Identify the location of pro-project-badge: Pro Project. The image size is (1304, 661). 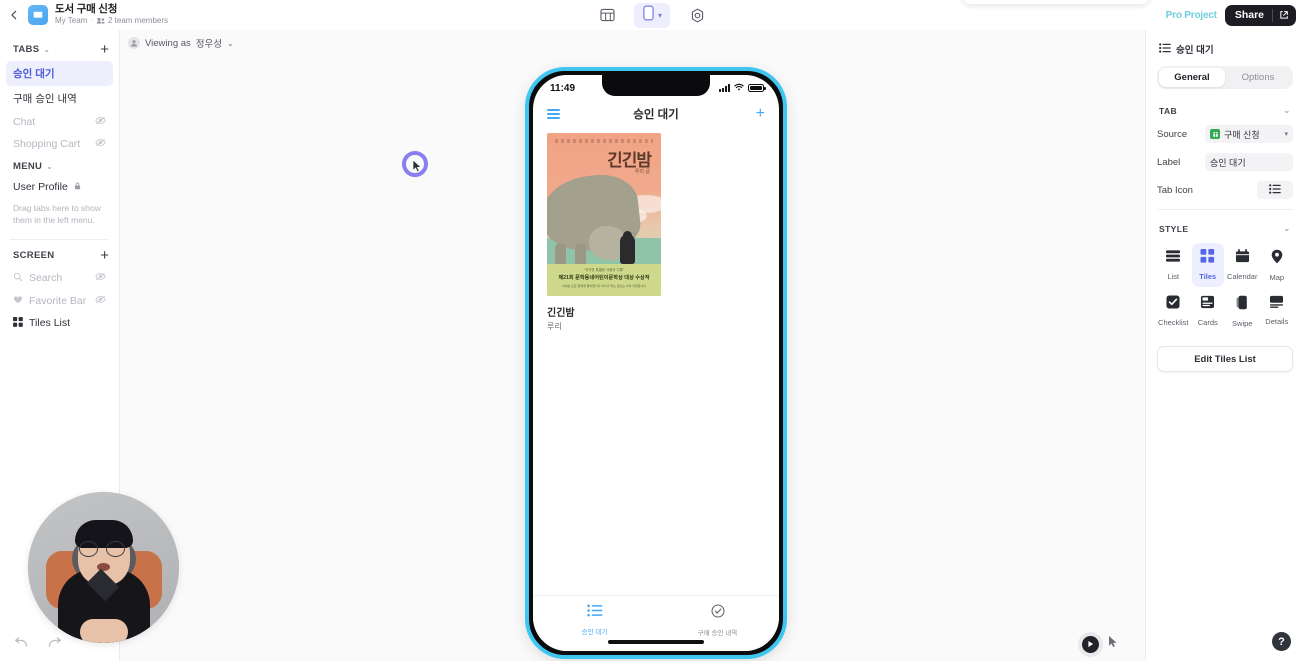
(1191, 15).